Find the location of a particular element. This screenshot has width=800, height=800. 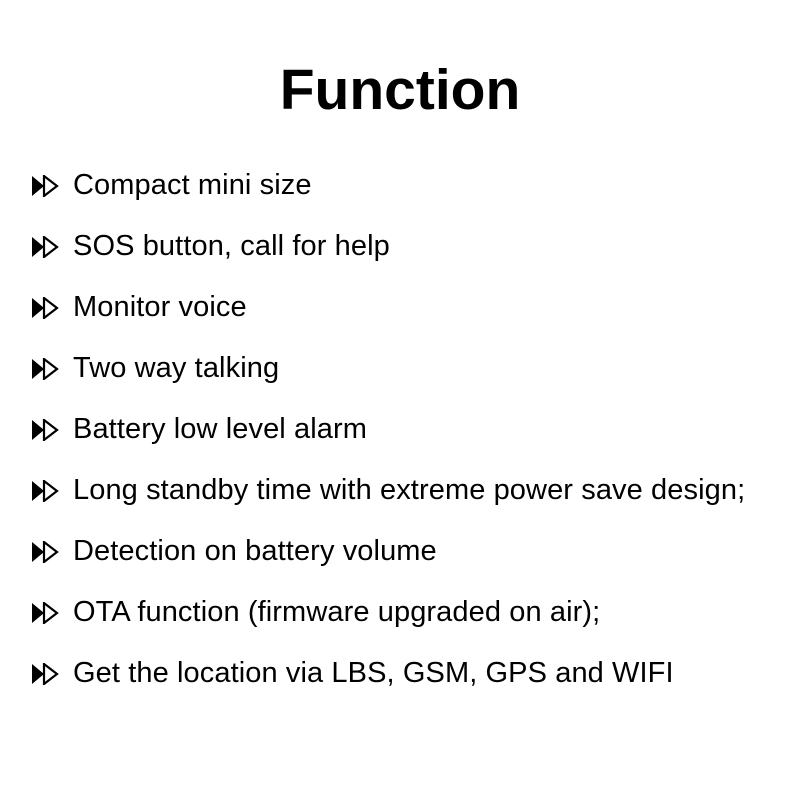

list-item: SOS button, call for help is located at coordinates (400, 246).